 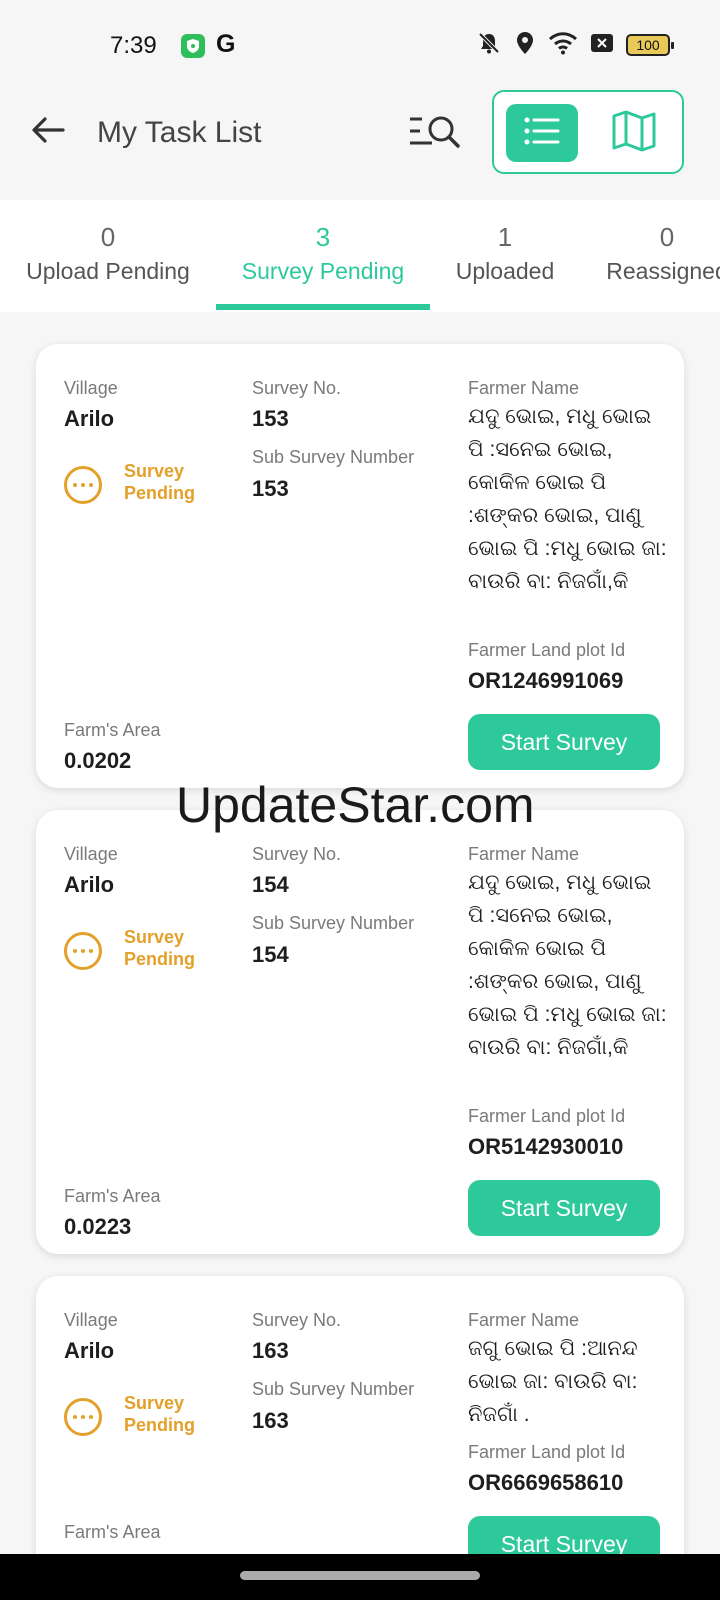 I want to click on tab-label: Survey Pending, so click(x=323, y=271).